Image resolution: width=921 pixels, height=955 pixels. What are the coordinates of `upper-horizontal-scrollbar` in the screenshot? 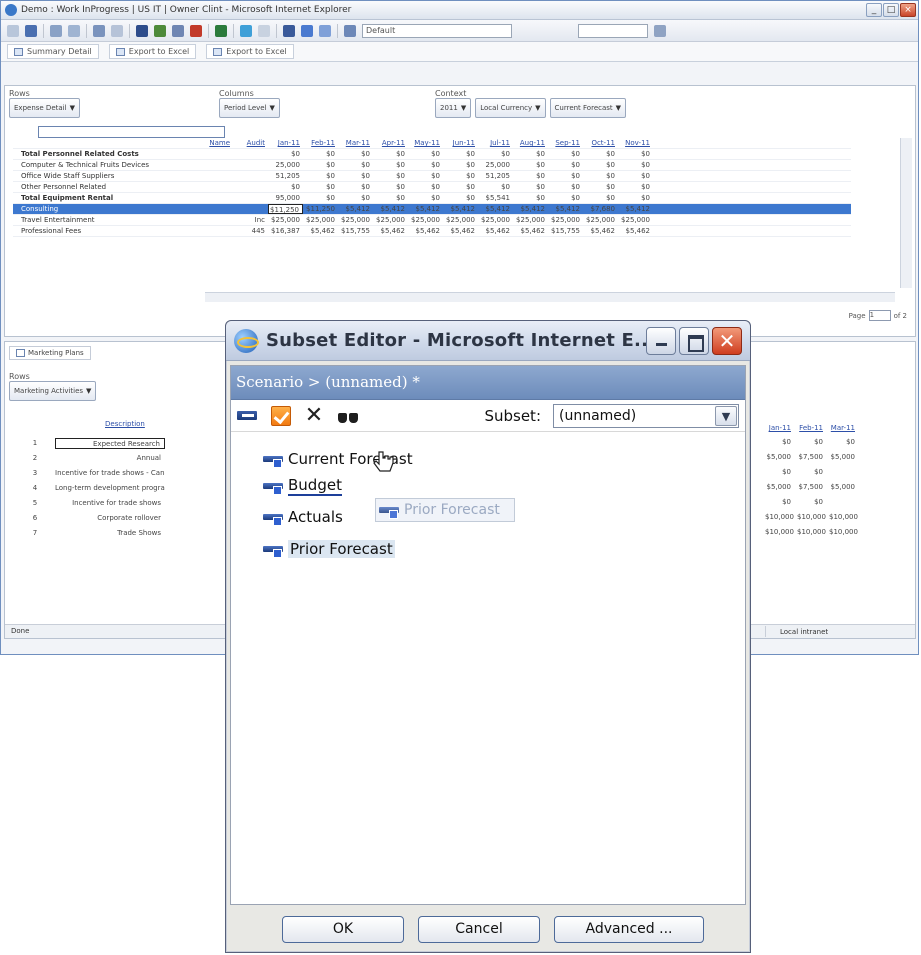 It's located at (550, 297).